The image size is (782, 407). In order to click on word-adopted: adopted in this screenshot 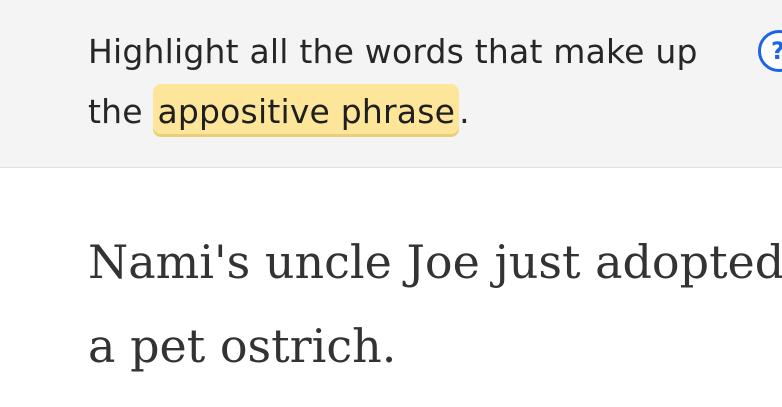, I will do `click(688, 262)`.